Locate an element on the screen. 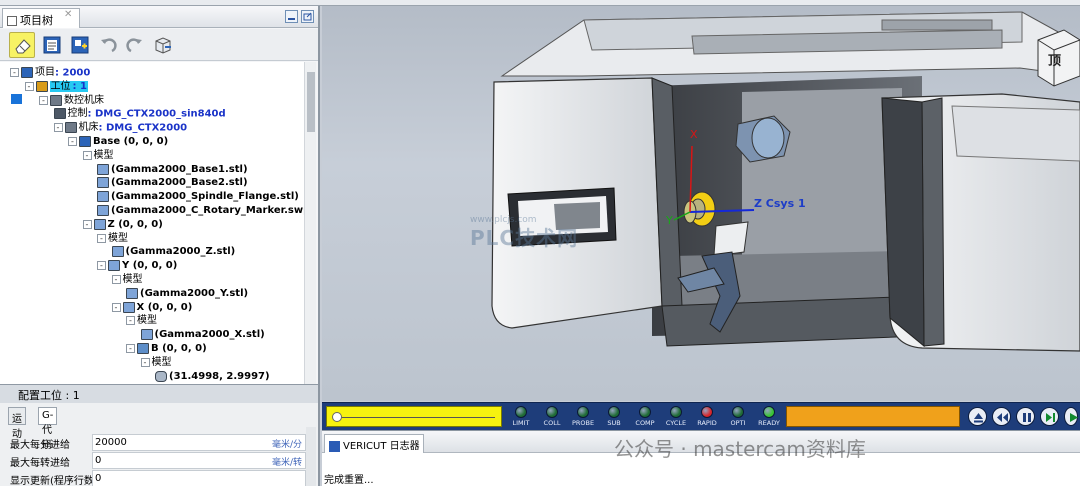  tree-node: (Gamma2000_Spindle_Flange.stl) is located at coordinates (198, 196).